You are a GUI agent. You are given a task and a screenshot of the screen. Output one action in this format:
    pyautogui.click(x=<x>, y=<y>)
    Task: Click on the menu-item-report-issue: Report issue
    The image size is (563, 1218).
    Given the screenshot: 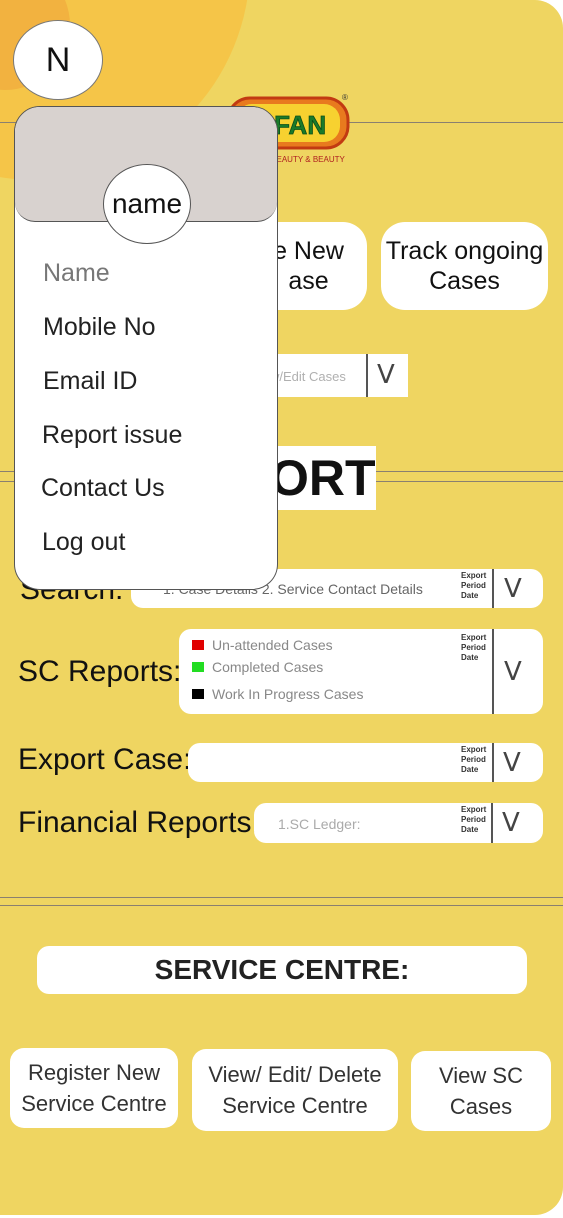 What is the action you would take?
    pyautogui.click(x=112, y=435)
    